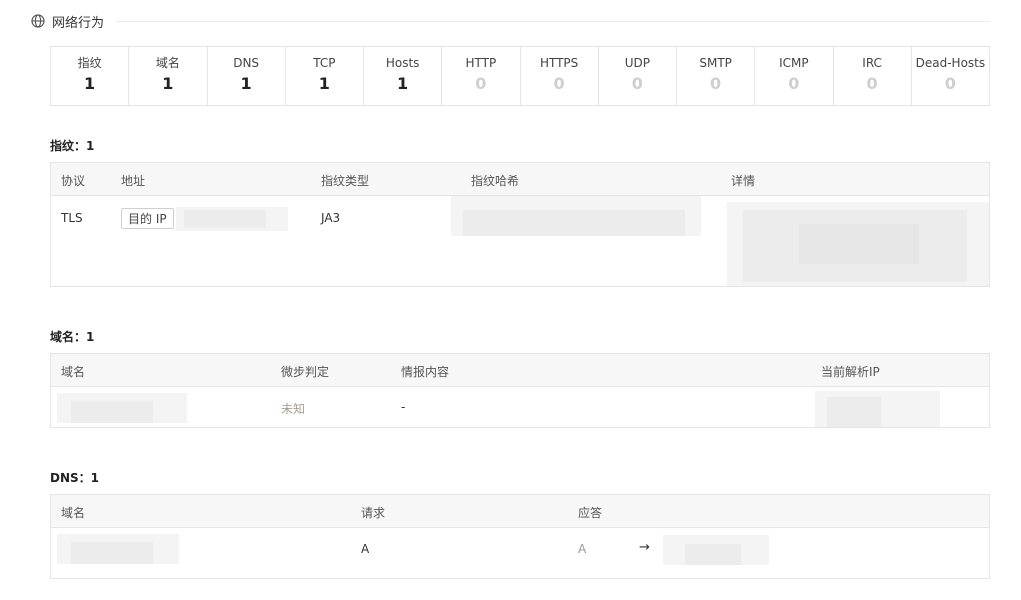  What do you see at coordinates (495, 181) in the screenshot?
I see `col-fingerprint-hash: 指纹哈希` at bounding box center [495, 181].